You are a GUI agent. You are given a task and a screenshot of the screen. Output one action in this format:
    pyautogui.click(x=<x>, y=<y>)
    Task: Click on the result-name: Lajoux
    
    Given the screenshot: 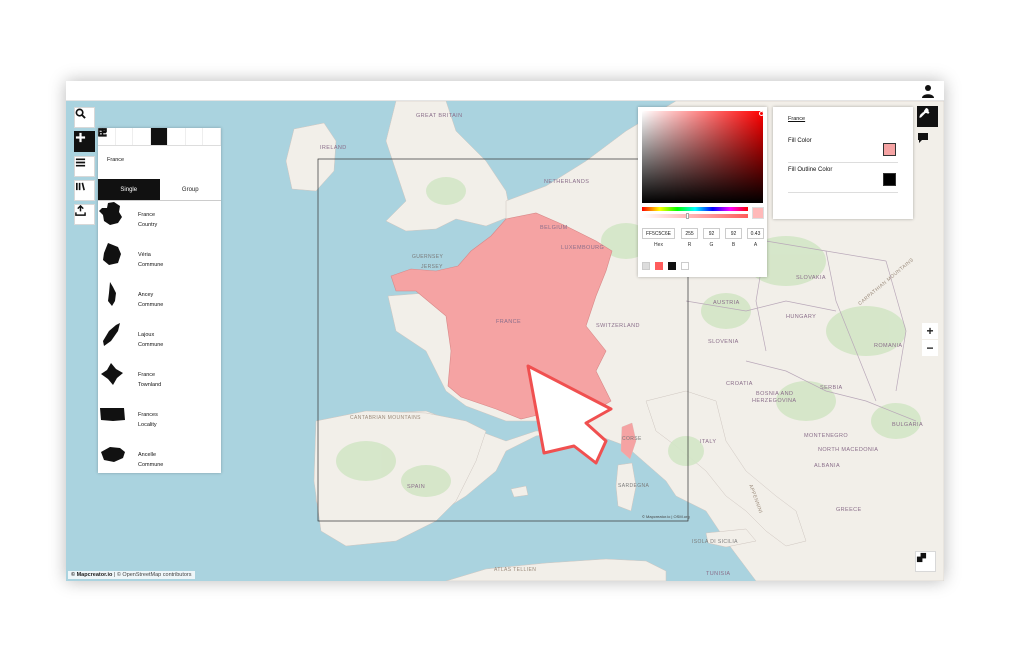 What is the action you would take?
    pyautogui.click(x=146, y=335)
    